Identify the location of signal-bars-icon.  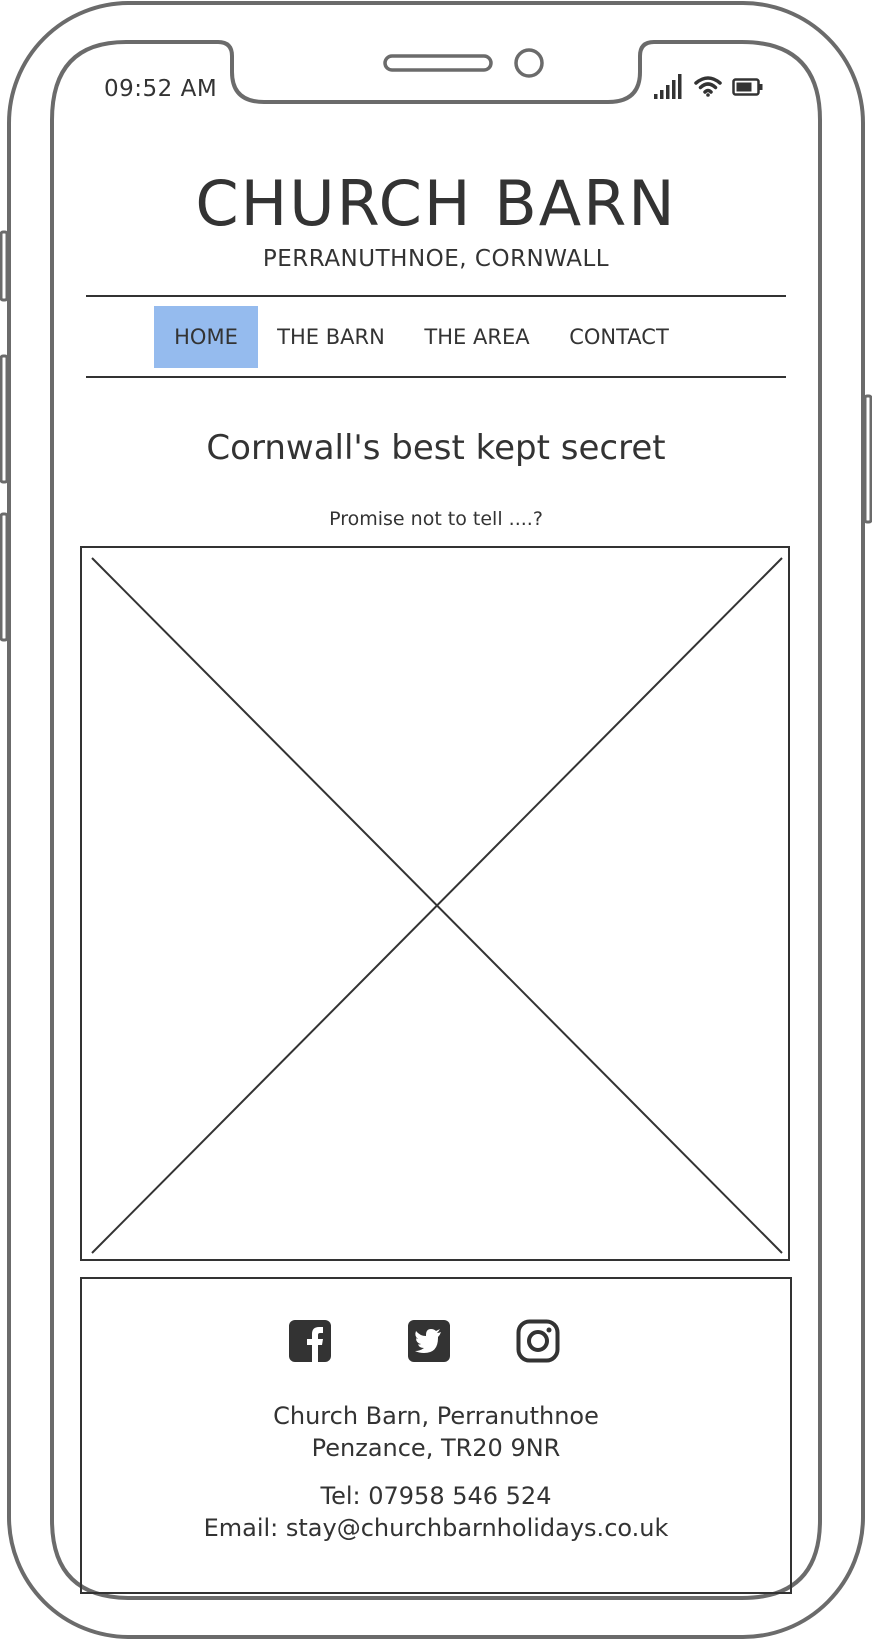
(668, 86).